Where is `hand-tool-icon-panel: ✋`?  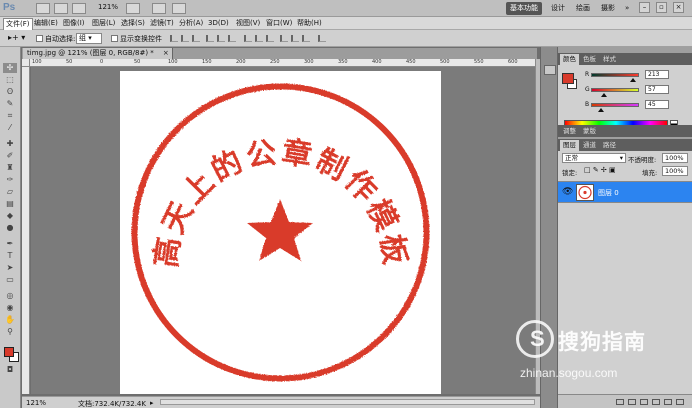 hand-tool-icon-panel: ✋ is located at coordinates (10, 320).